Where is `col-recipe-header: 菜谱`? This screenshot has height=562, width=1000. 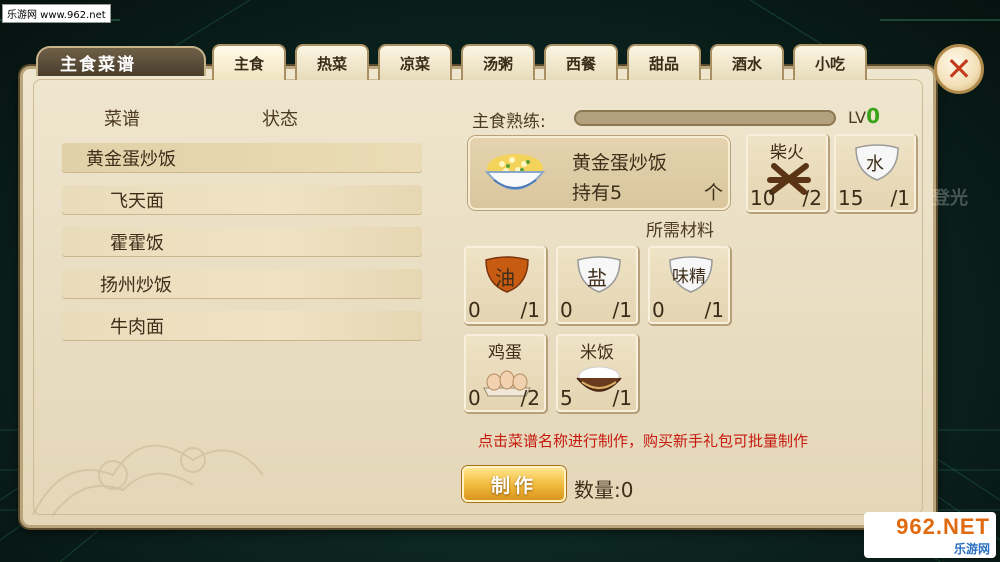
col-recipe-header: 菜谱 is located at coordinates (122, 119).